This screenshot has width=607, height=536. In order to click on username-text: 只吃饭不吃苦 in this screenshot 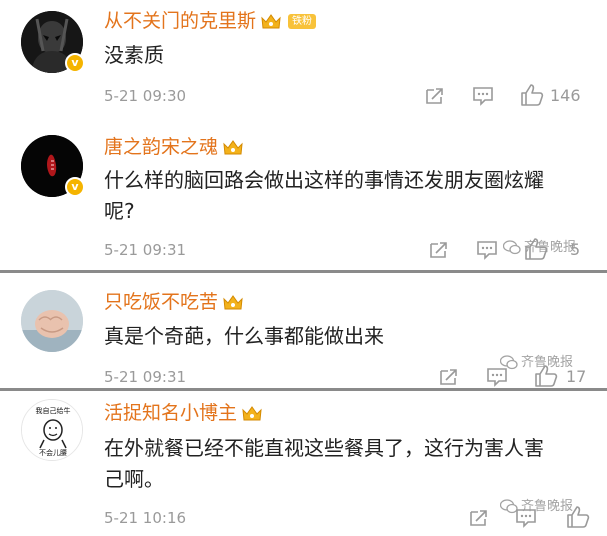, I will do `click(161, 302)`.